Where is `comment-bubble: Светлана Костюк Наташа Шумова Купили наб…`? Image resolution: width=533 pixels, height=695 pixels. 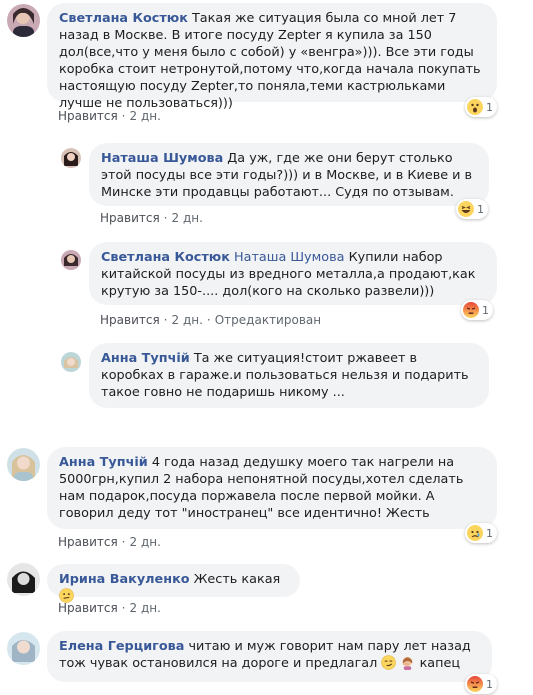
comment-bubble: Светлана Костюк Наташа Шумова Купили наб… is located at coordinates (293, 273).